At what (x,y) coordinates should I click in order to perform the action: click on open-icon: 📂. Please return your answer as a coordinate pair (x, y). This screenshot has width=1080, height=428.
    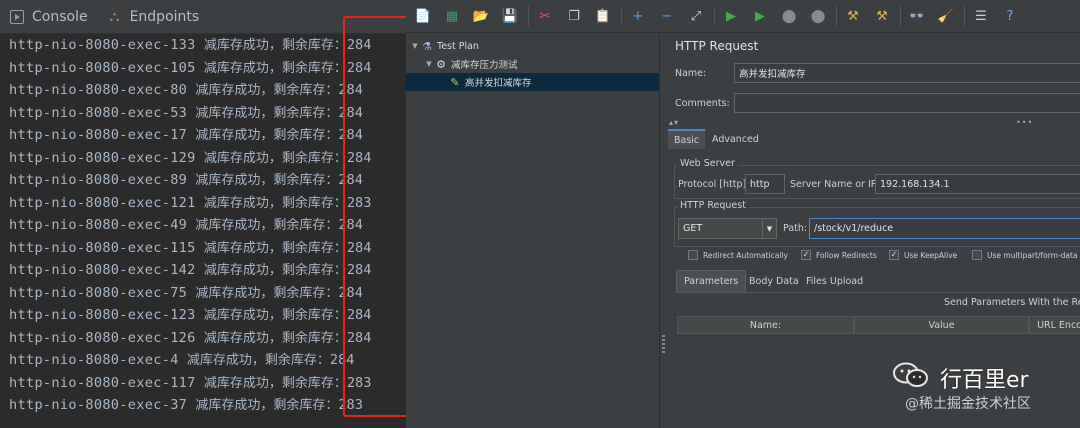
    Looking at the image, I should click on (481, 16).